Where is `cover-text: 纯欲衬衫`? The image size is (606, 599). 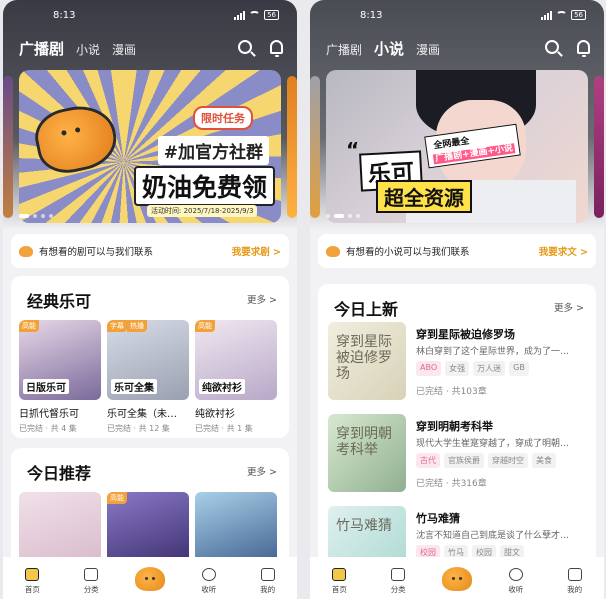
cover-text: 纯欲衬衫 is located at coordinates (222, 386).